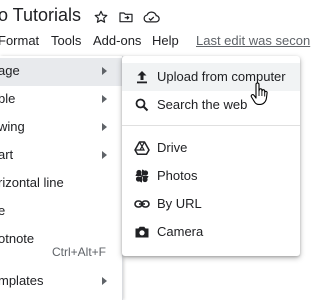 The height and width of the screenshot is (300, 320). What do you see at coordinates (66, 40) in the screenshot?
I see `menu-tools: Tools` at bounding box center [66, 40].